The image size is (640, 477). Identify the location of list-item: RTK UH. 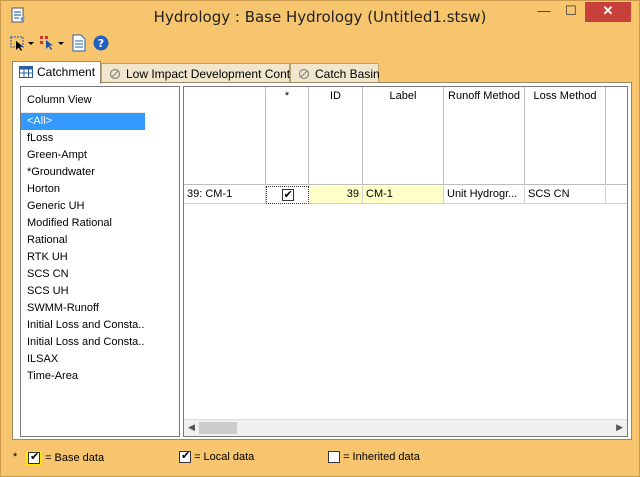
(83, 257).